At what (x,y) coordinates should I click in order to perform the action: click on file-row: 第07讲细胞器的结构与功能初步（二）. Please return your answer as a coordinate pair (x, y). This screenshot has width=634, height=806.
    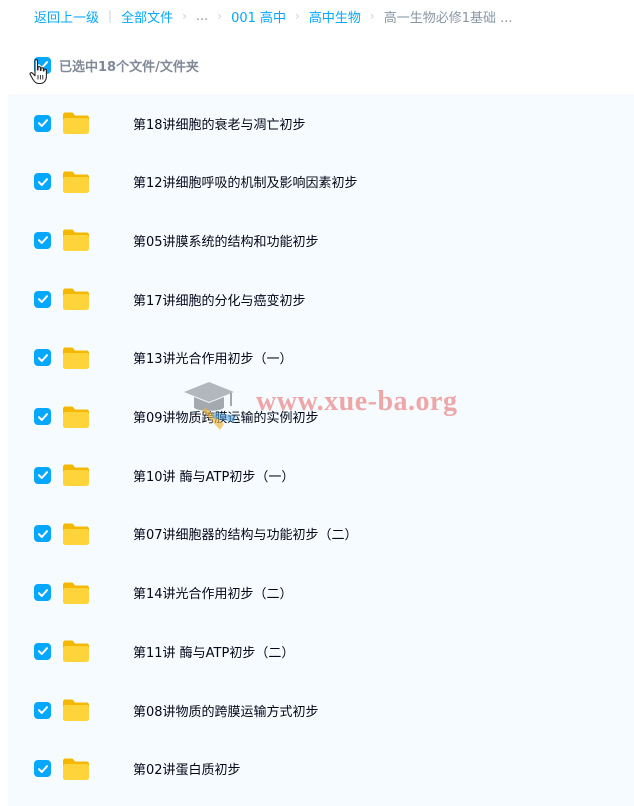
    Looking at the image, I should click on (321, 534).